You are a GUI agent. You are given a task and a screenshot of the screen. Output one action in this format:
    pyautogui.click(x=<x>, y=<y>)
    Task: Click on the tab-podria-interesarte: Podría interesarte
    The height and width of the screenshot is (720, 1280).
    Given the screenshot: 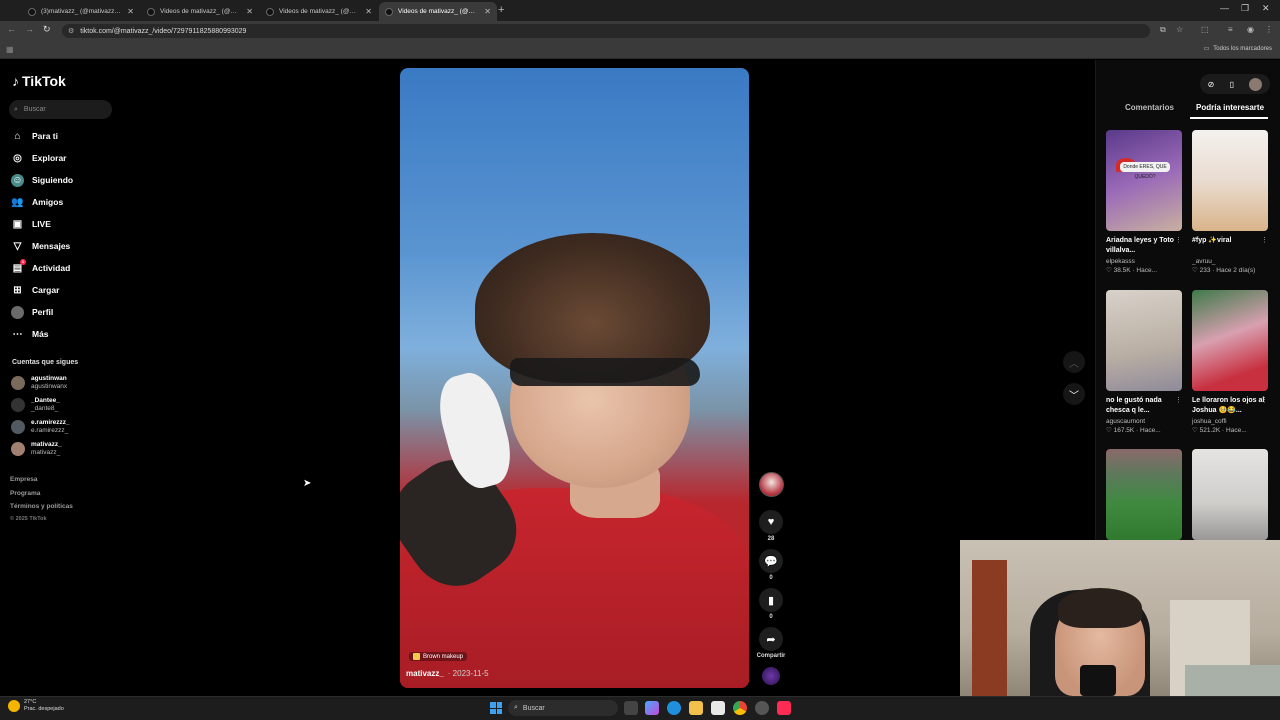 What is the action you would take?
    pyautogui.click(x=1230, y=107)
    